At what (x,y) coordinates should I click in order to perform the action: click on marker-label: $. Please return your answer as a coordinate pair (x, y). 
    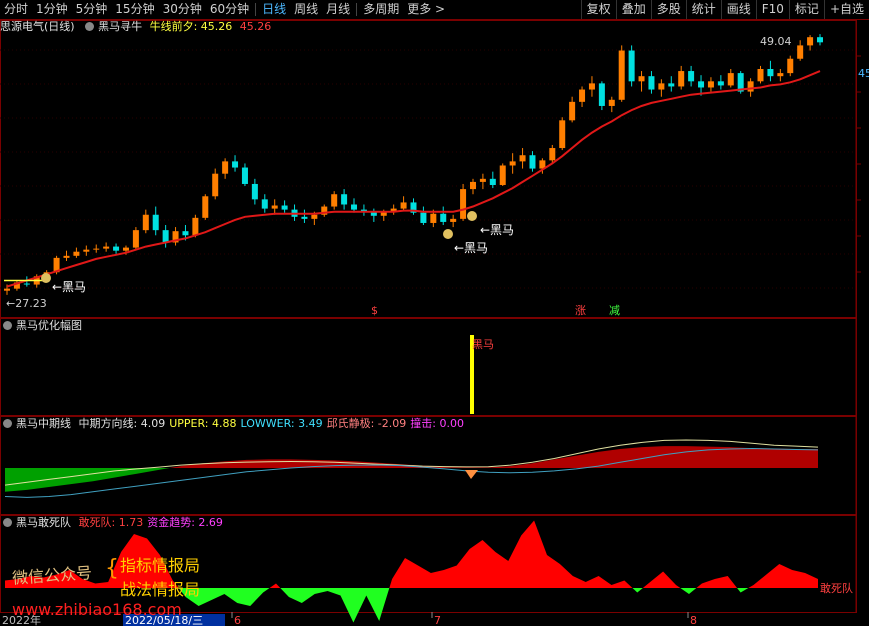
    Looking at the image, I should click on (374, 310).